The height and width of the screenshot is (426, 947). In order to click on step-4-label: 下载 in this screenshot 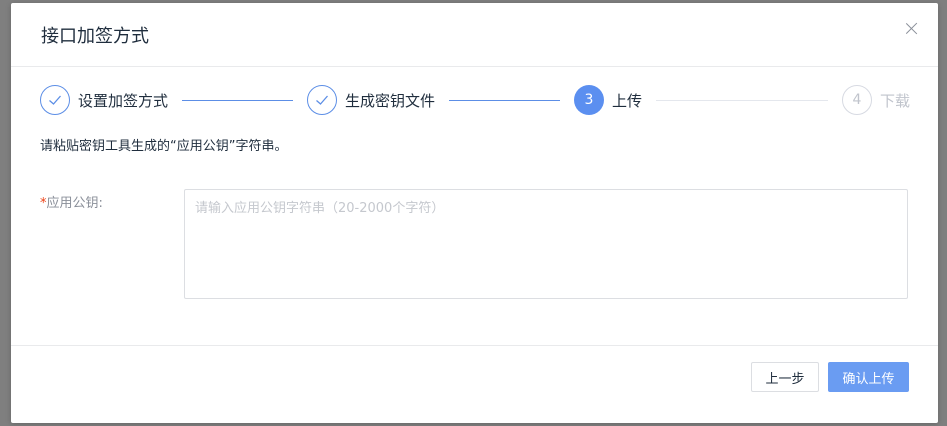, I will do `click(895, 100)`.